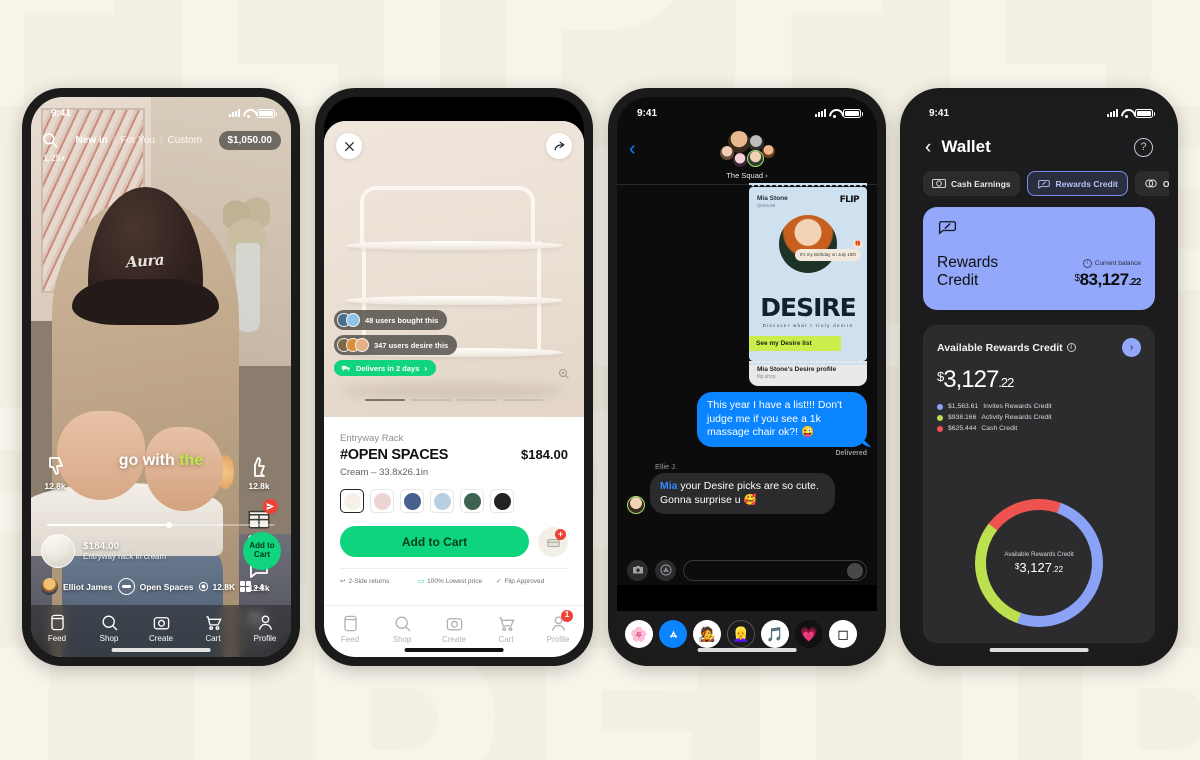 The image size is (1200, 760). What do you see at coordinates (553, 541) in the screenshot?
I see `add-to-wishlist-button: +` at bounding box center [553, 541].